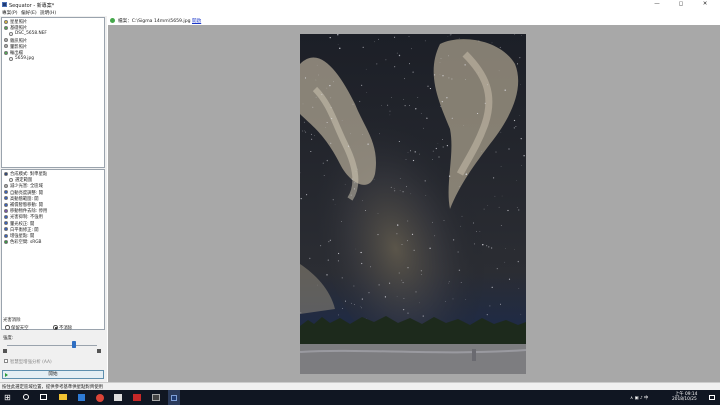 Image resolution: width=720 pixels, height=405 pixels. I want to click on refresh-icon, so click(112, 20).